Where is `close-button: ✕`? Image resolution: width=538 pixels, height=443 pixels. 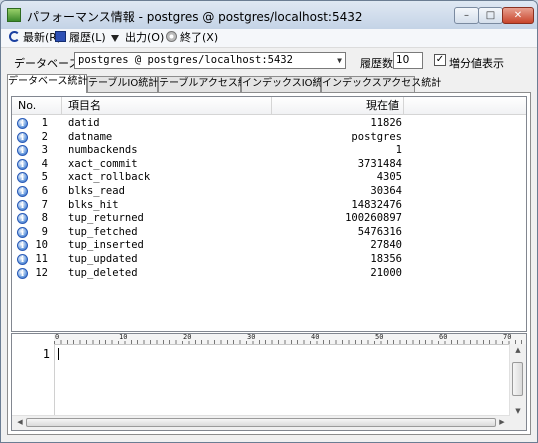
close-button: ✕ is located at coordinates (518, 15).